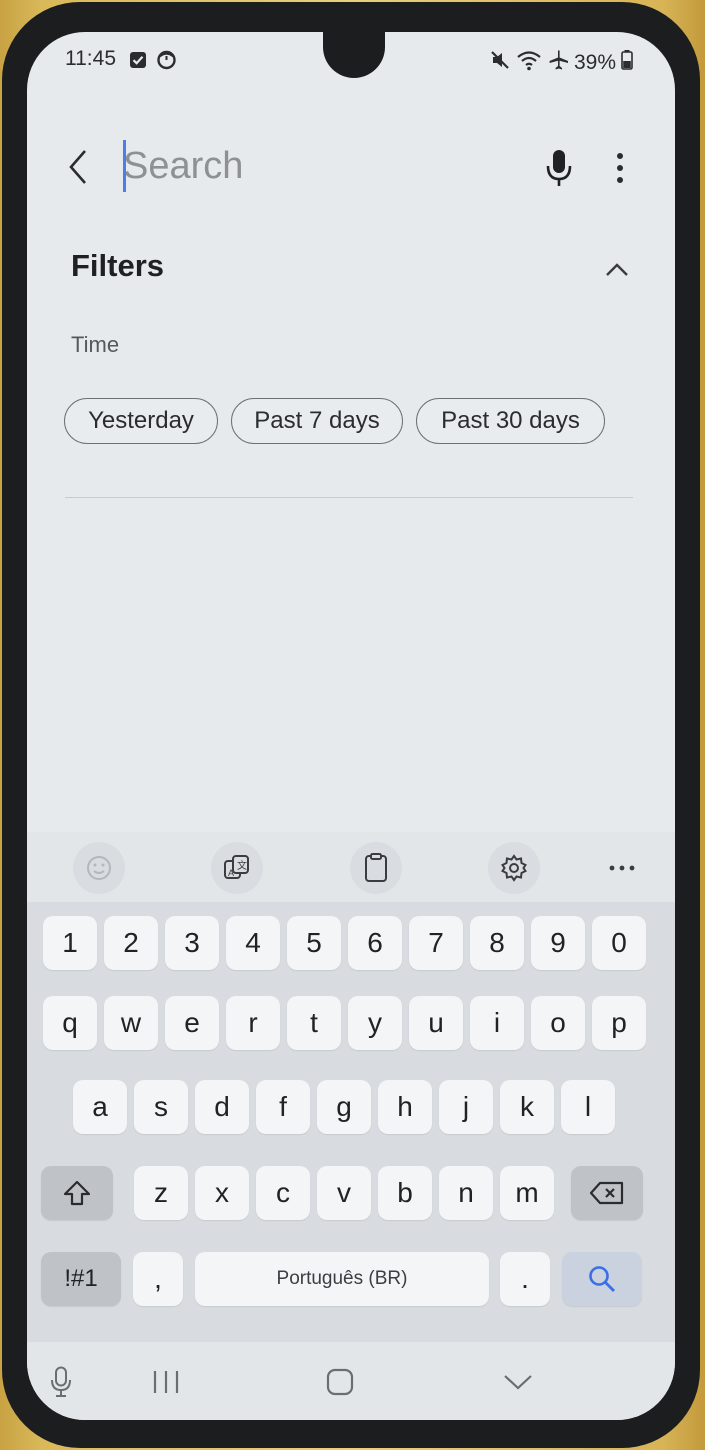 The height and width of the screenshot is (1450, 705). I want to click on clipboard-icon, so click(376, 867).